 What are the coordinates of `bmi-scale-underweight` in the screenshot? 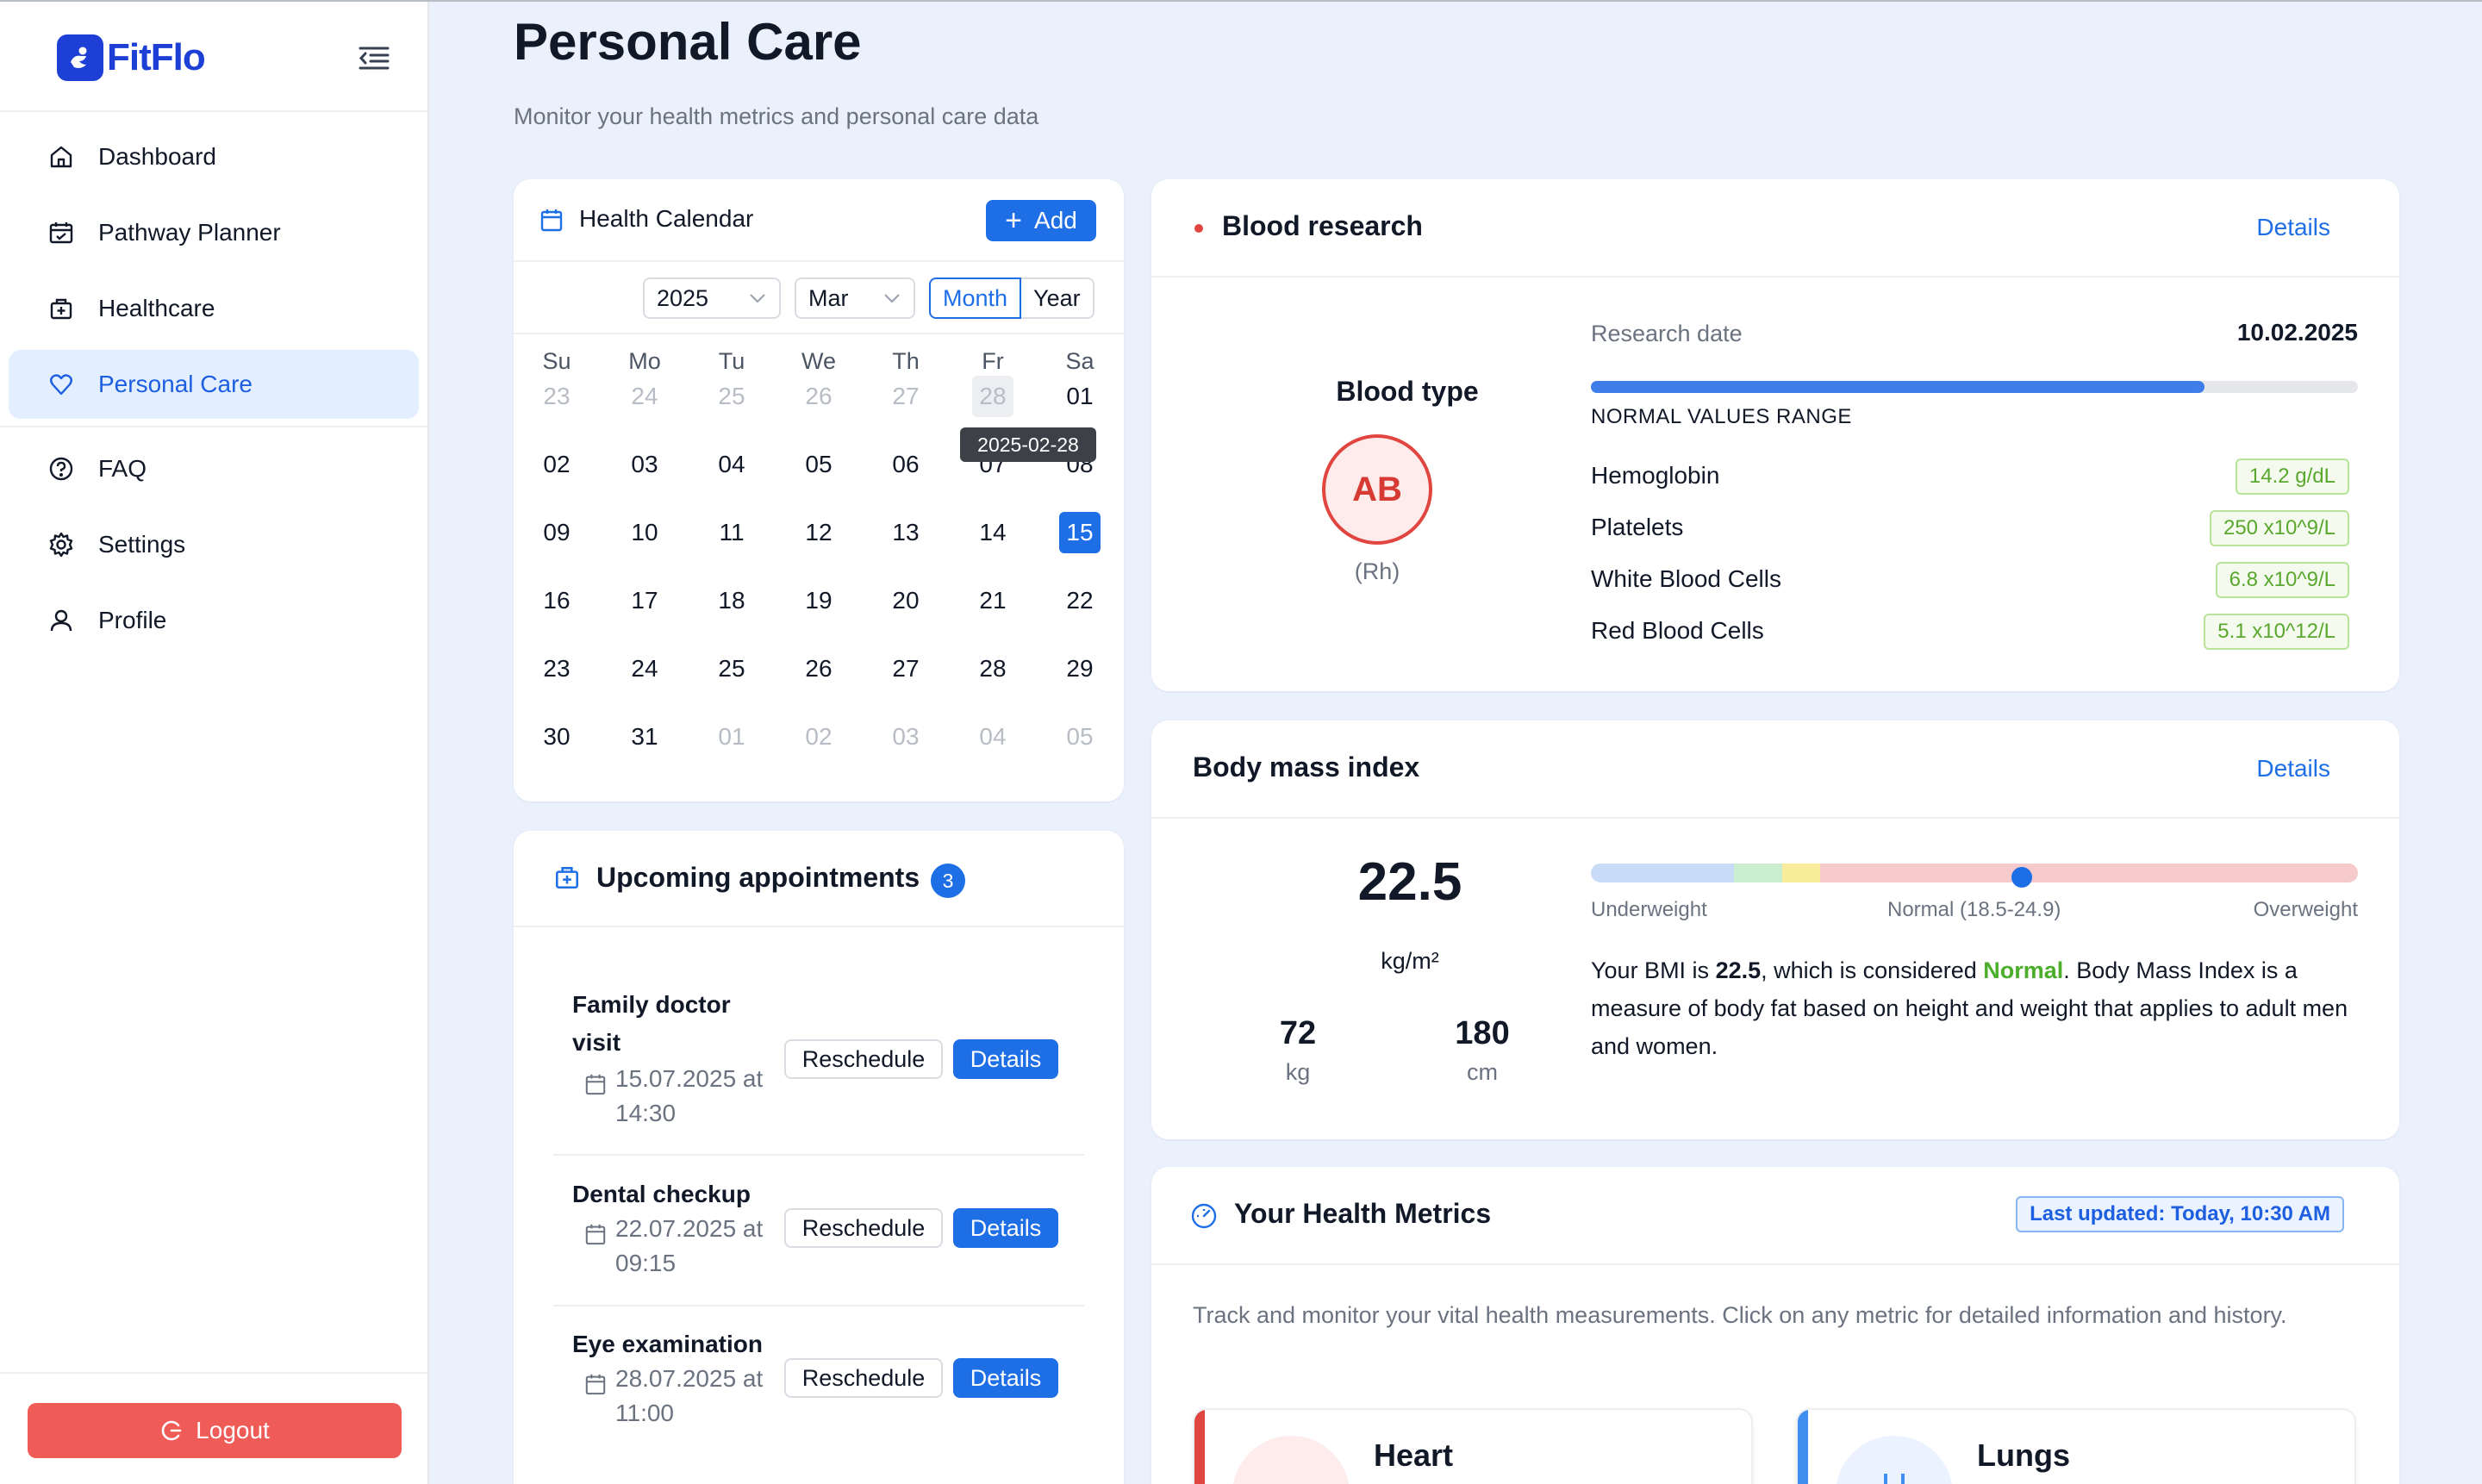 It's located at (1662, 873).